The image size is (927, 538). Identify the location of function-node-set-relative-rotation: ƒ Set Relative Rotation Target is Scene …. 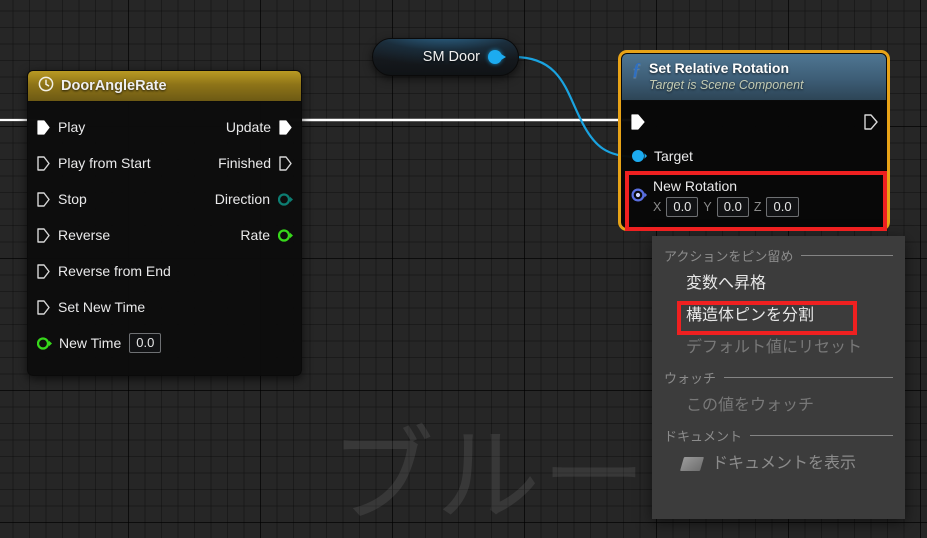
(754, 140).